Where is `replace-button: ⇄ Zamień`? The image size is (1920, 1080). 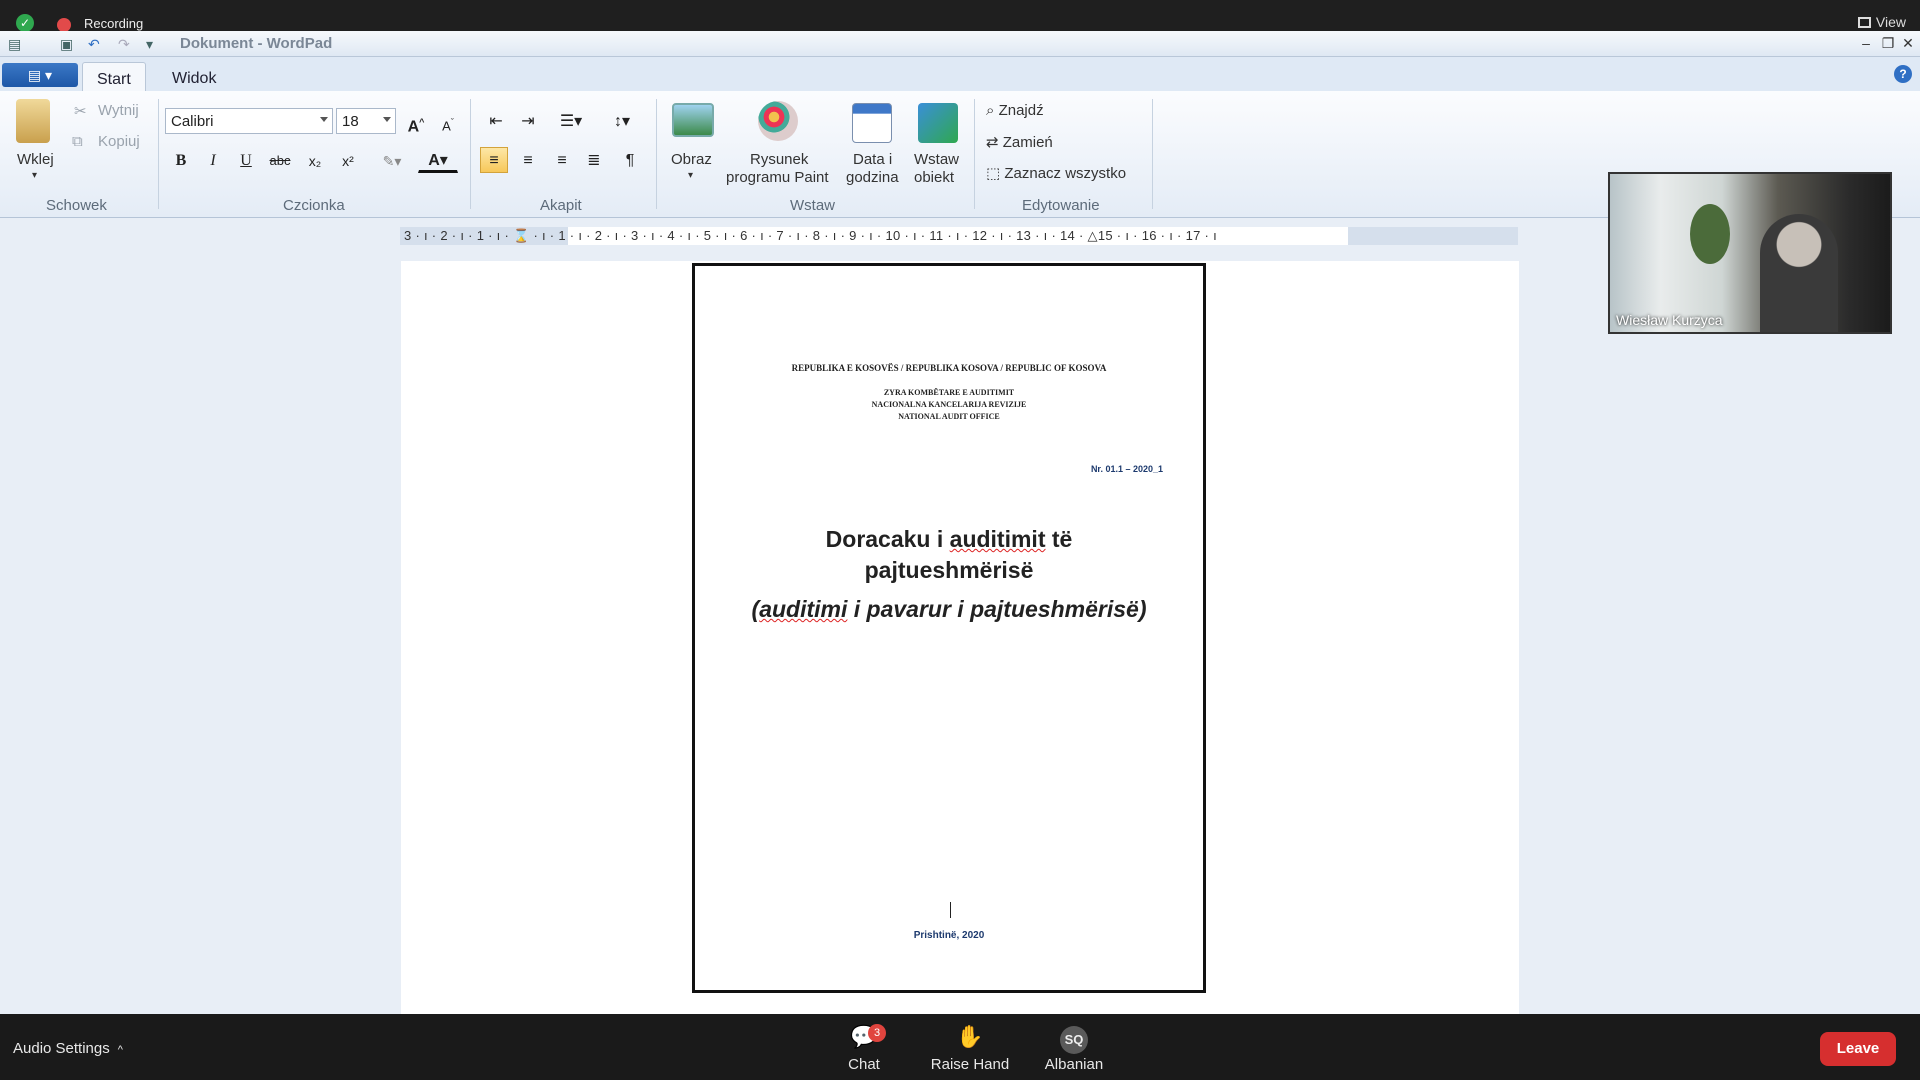
replace-button: ⇄ Zamień is located at coordinates (1019, 142).